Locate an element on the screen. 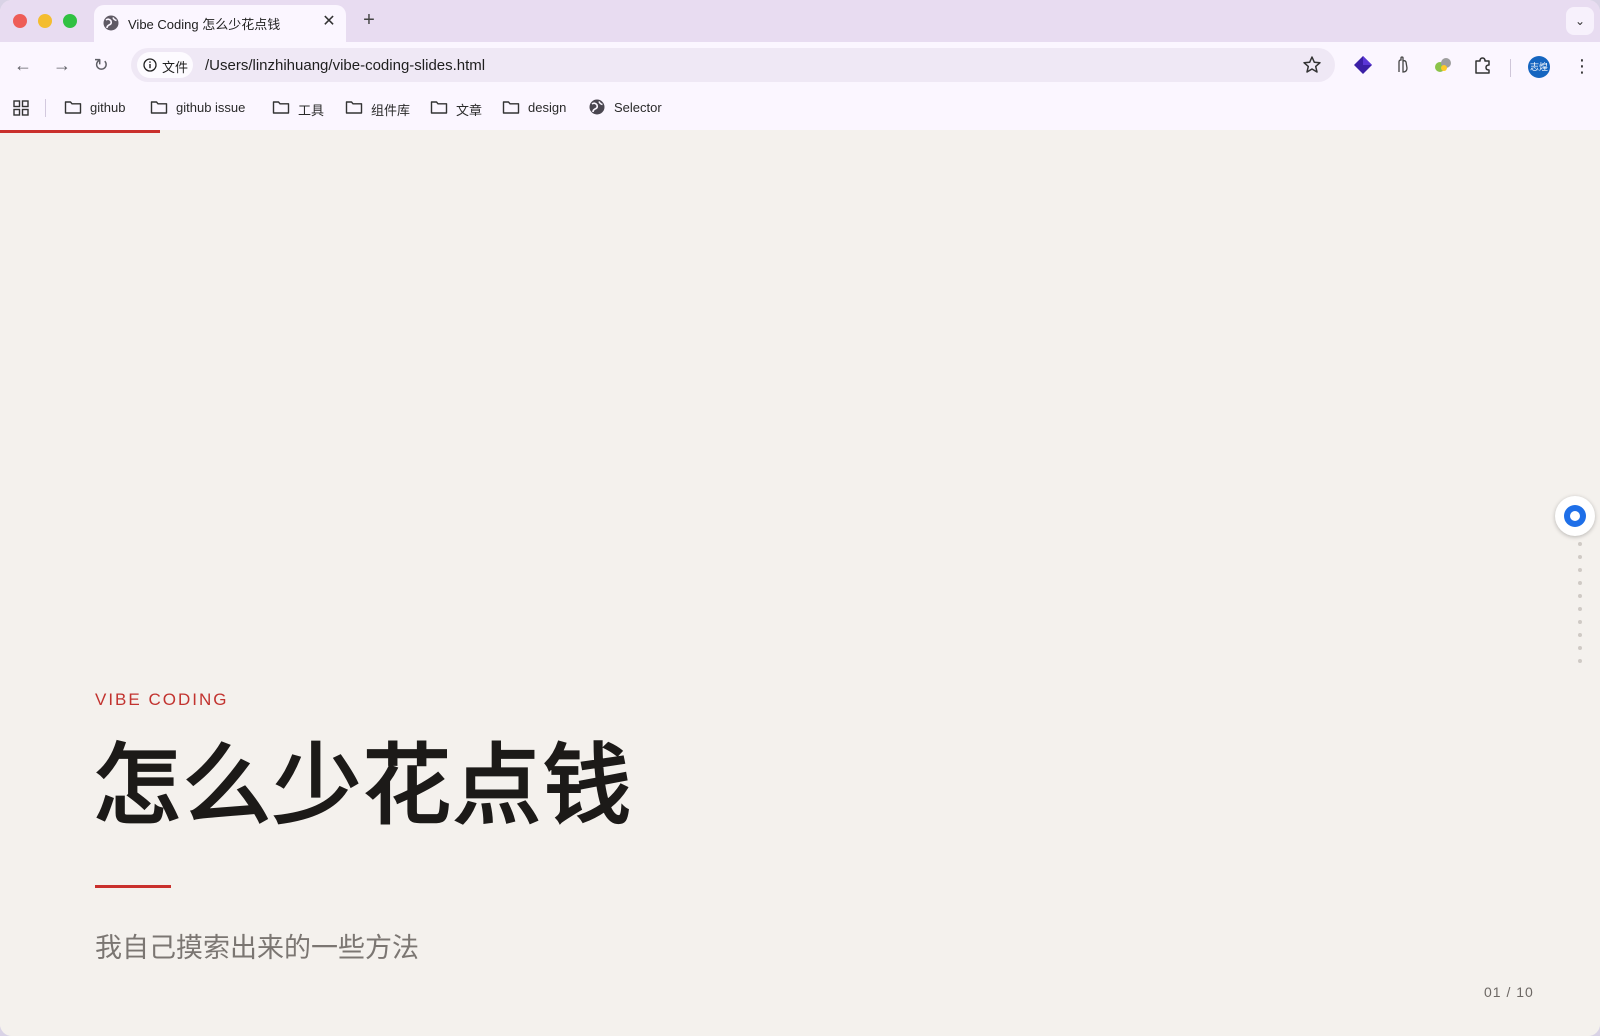 The image size is (1600, 1036). title-accent-line is located at coordinates (133, 886).